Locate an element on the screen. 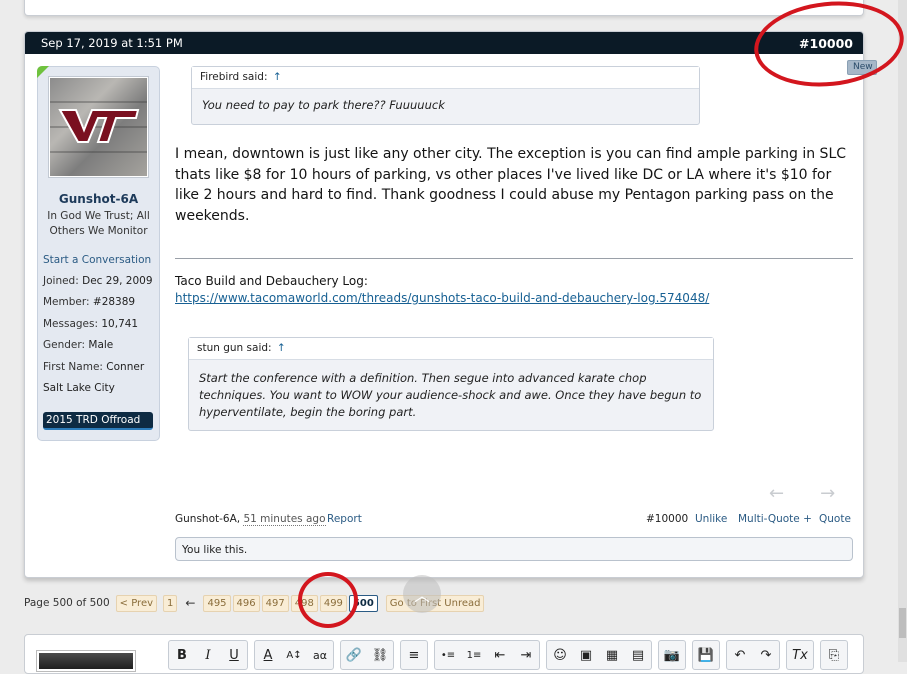  footer-author-link: Gunshot-6A, is located at coordinates (207, 519).